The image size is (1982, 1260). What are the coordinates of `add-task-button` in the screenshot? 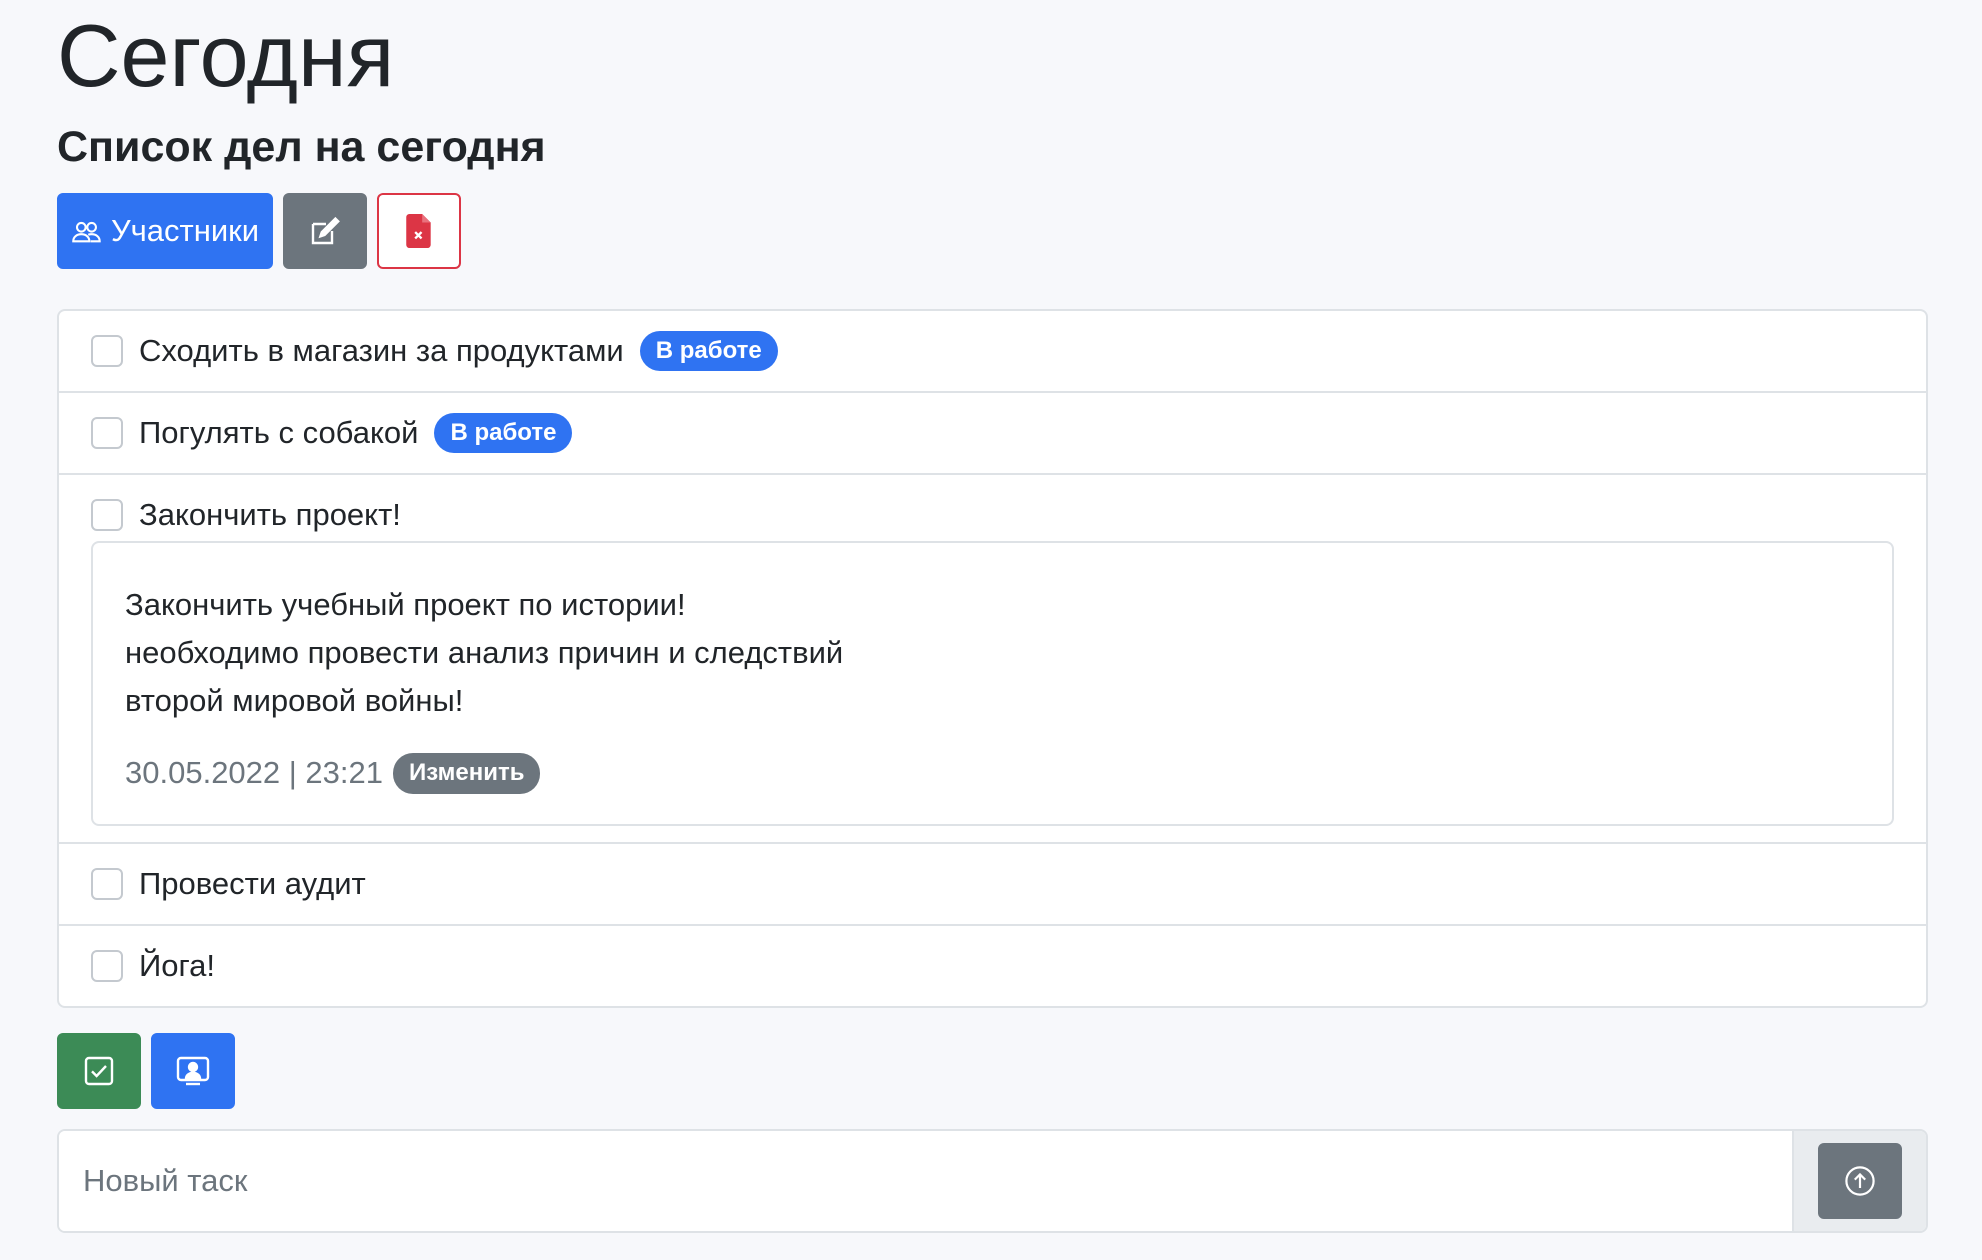 It's located at (1860, 1181).